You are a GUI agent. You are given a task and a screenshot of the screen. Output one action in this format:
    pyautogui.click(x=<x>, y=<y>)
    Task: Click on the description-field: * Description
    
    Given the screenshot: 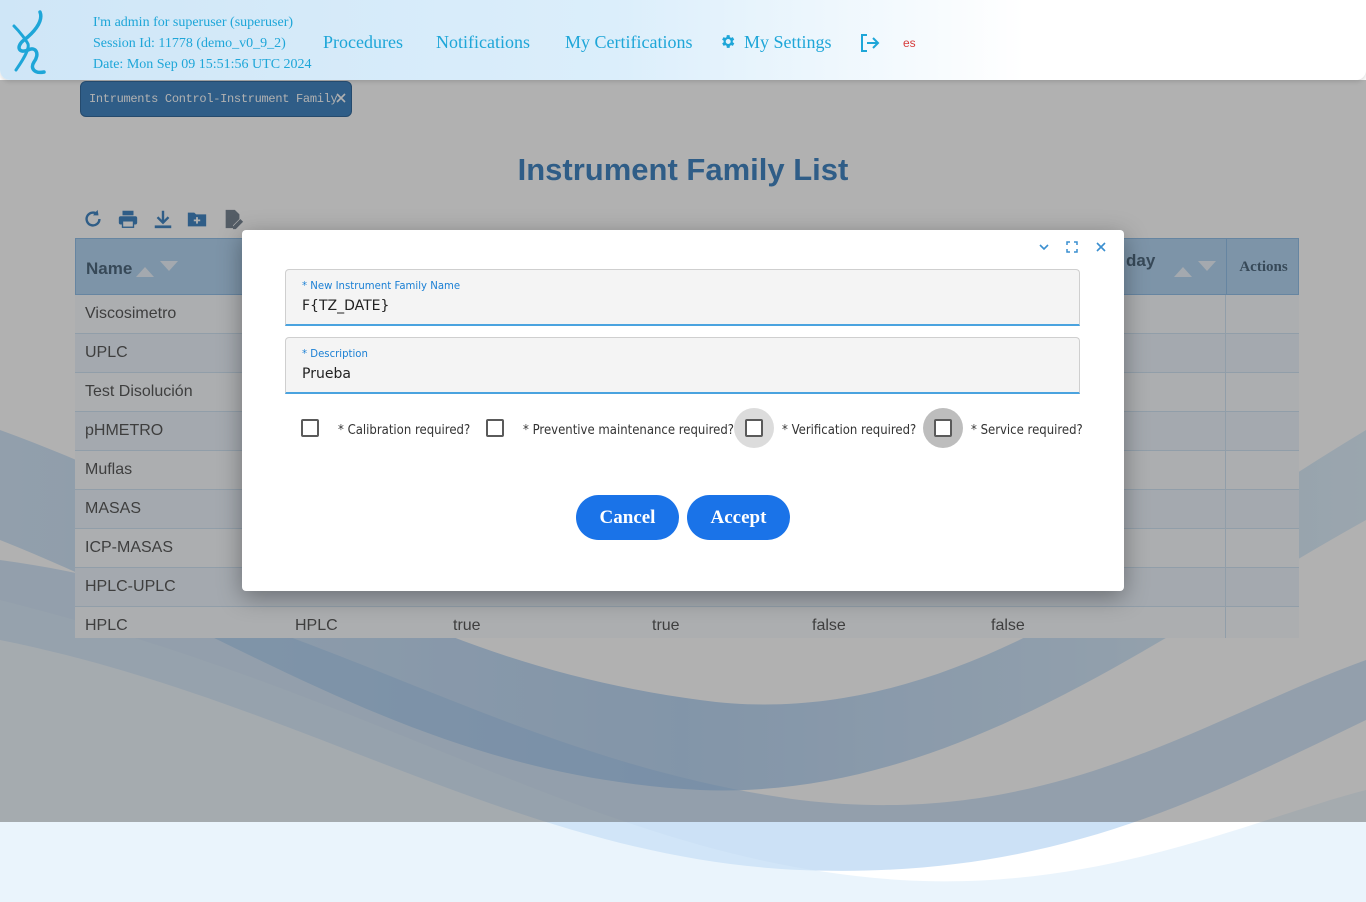 What is the action you would take?
    pyautogui.click(x=682, y=365)
    